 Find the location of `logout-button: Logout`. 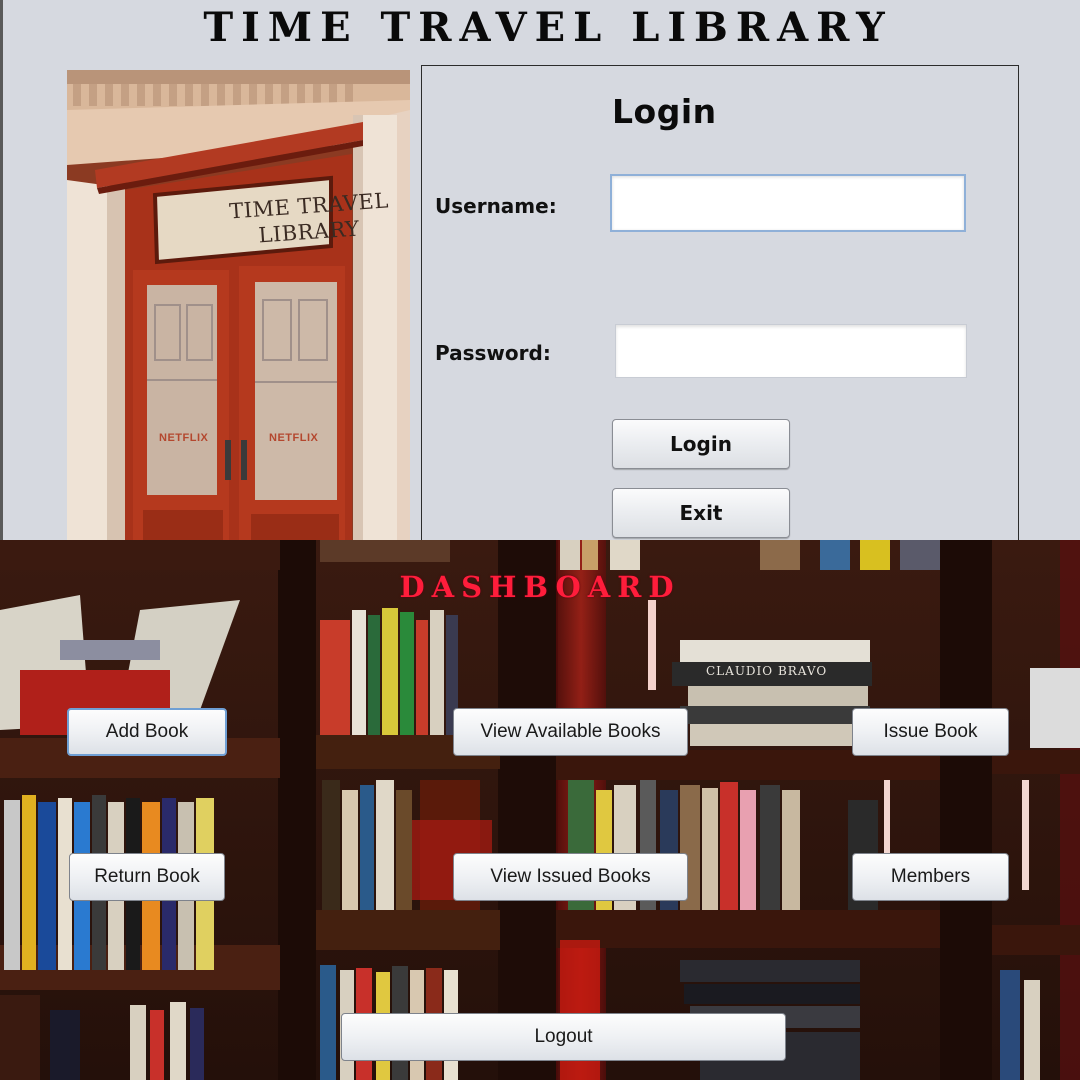

logout-button: Logout is located at coordinates (563, 1037).